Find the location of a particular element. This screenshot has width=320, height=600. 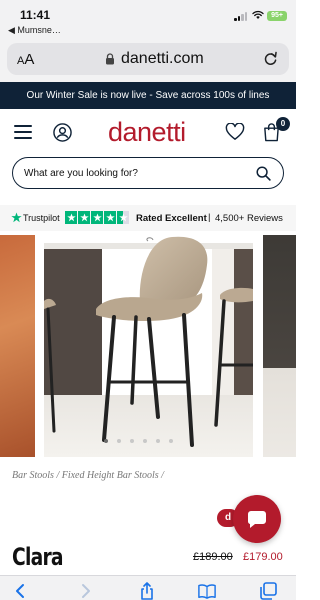

status-time: 11:41 is located at coordinates (35, 15).